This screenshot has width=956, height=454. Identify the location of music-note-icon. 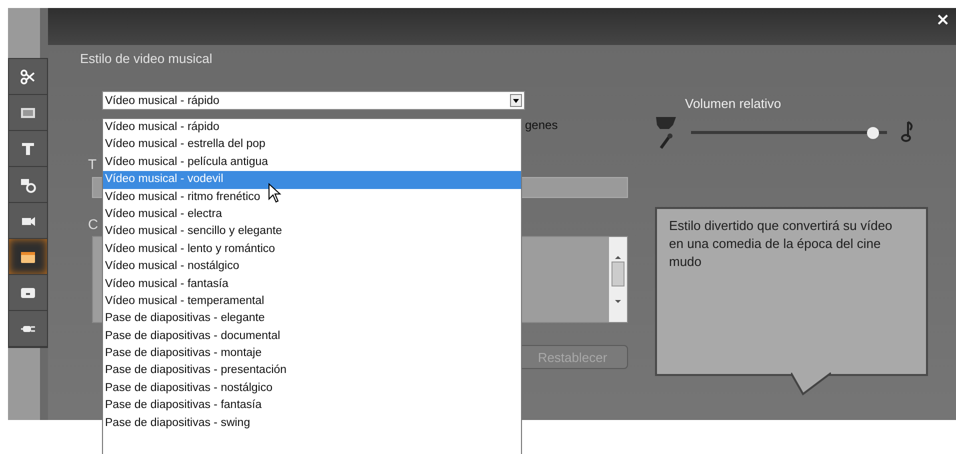
(908, 133).